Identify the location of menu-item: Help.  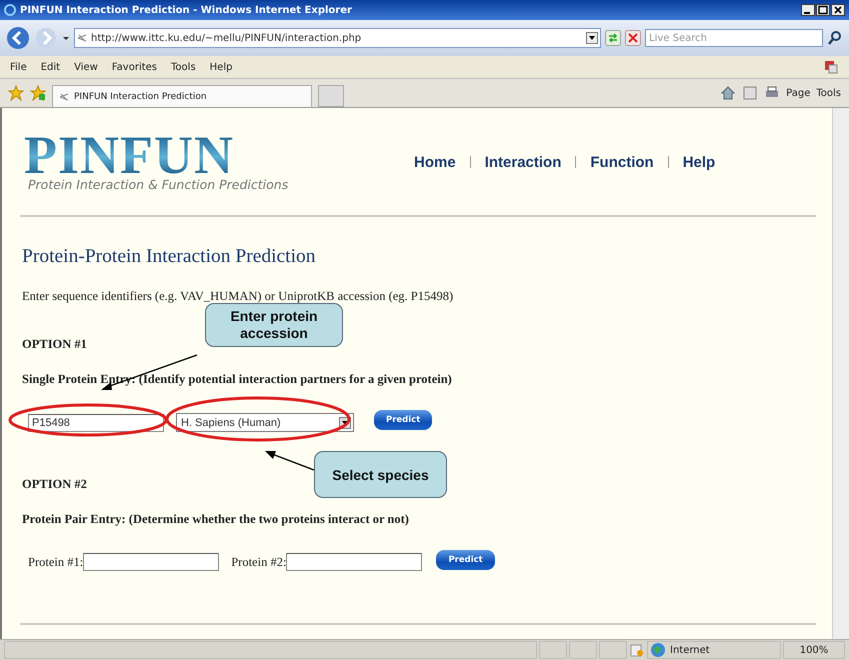
(221, 67).